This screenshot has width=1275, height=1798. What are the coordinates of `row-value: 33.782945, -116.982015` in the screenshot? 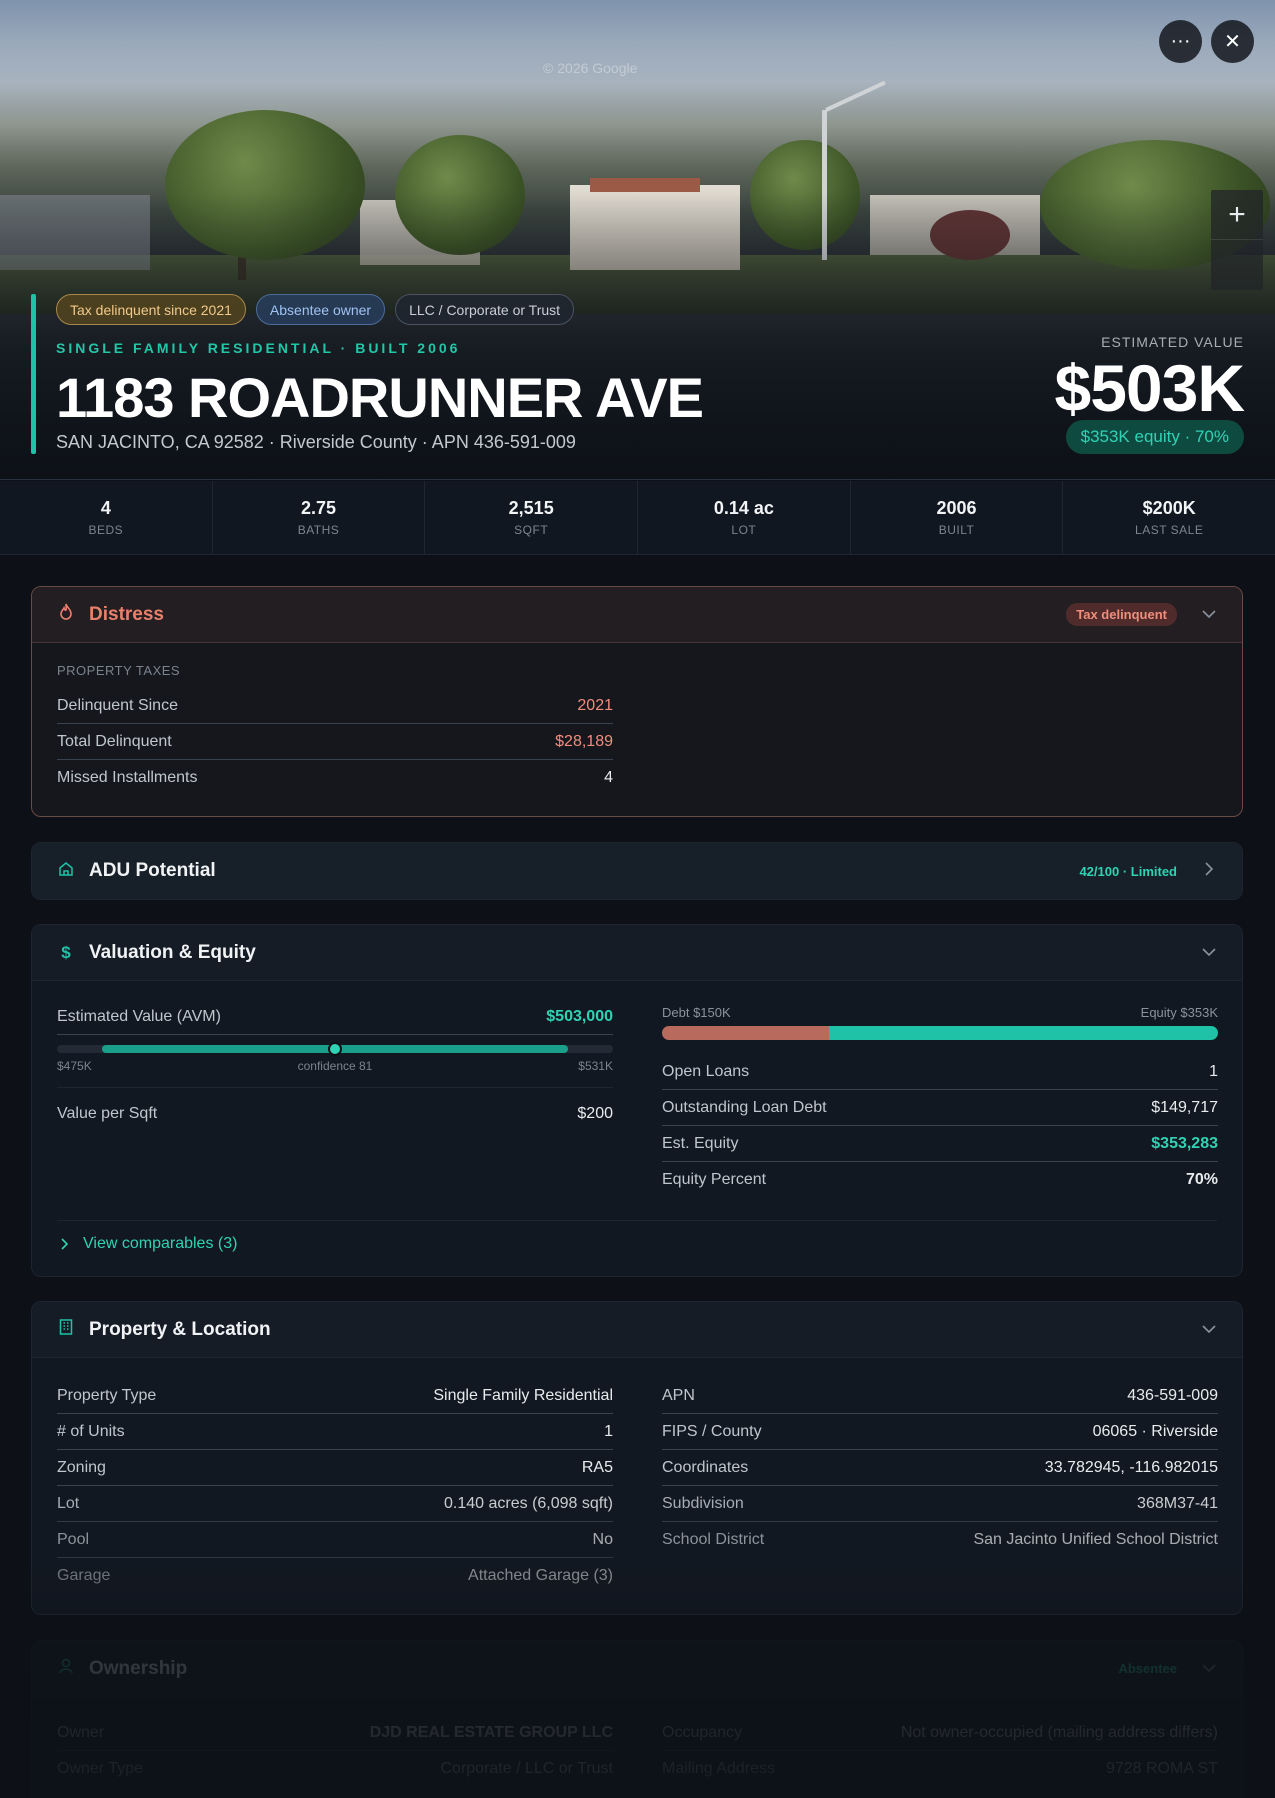 It's located at (1131, 1467).